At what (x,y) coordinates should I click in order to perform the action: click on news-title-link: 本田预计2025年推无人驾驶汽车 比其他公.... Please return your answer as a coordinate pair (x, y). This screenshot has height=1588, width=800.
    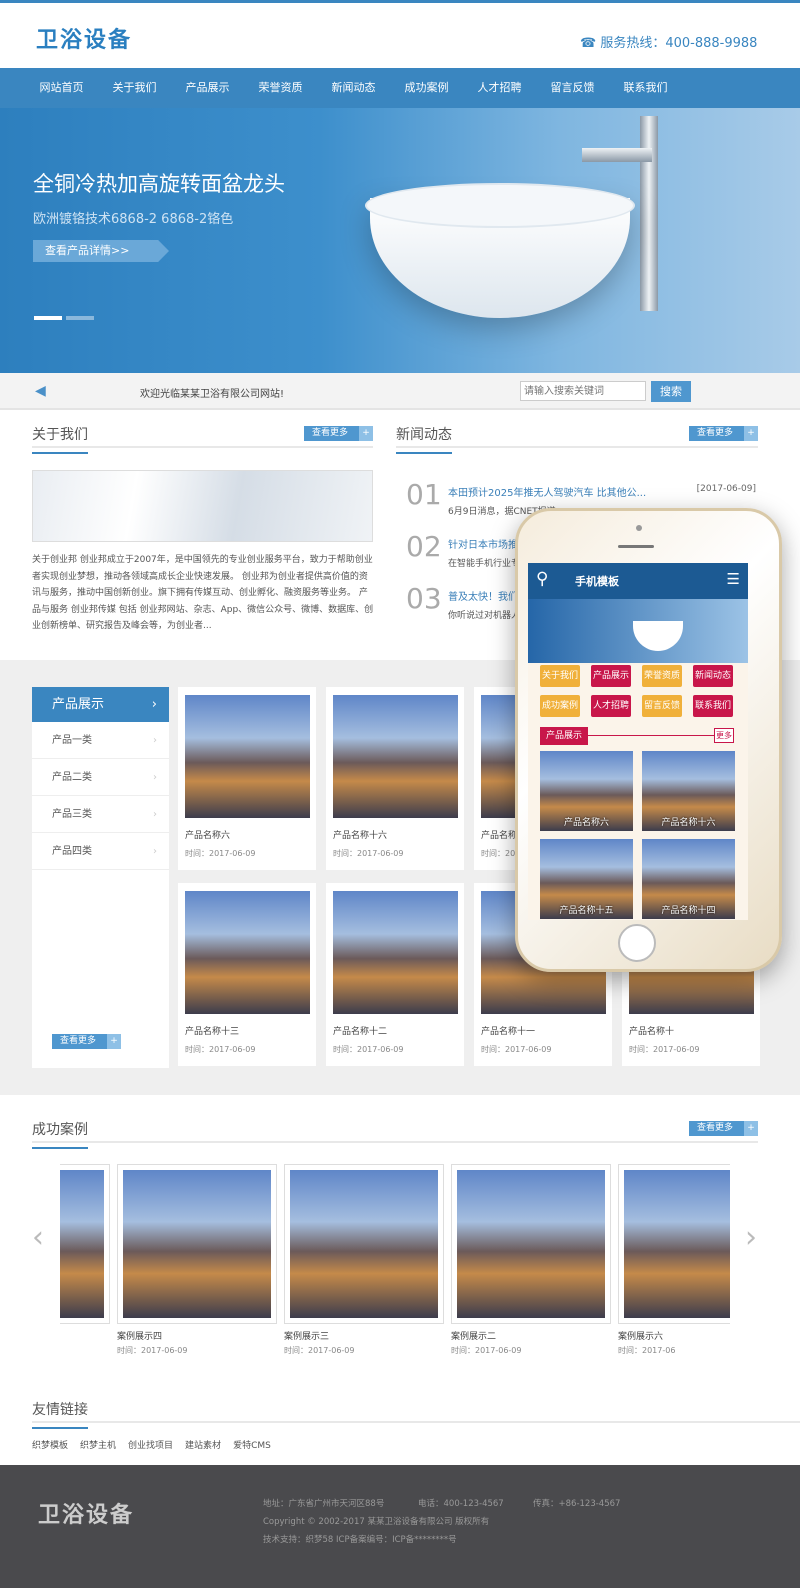
    Looking at the image, I should click on (547, 491).